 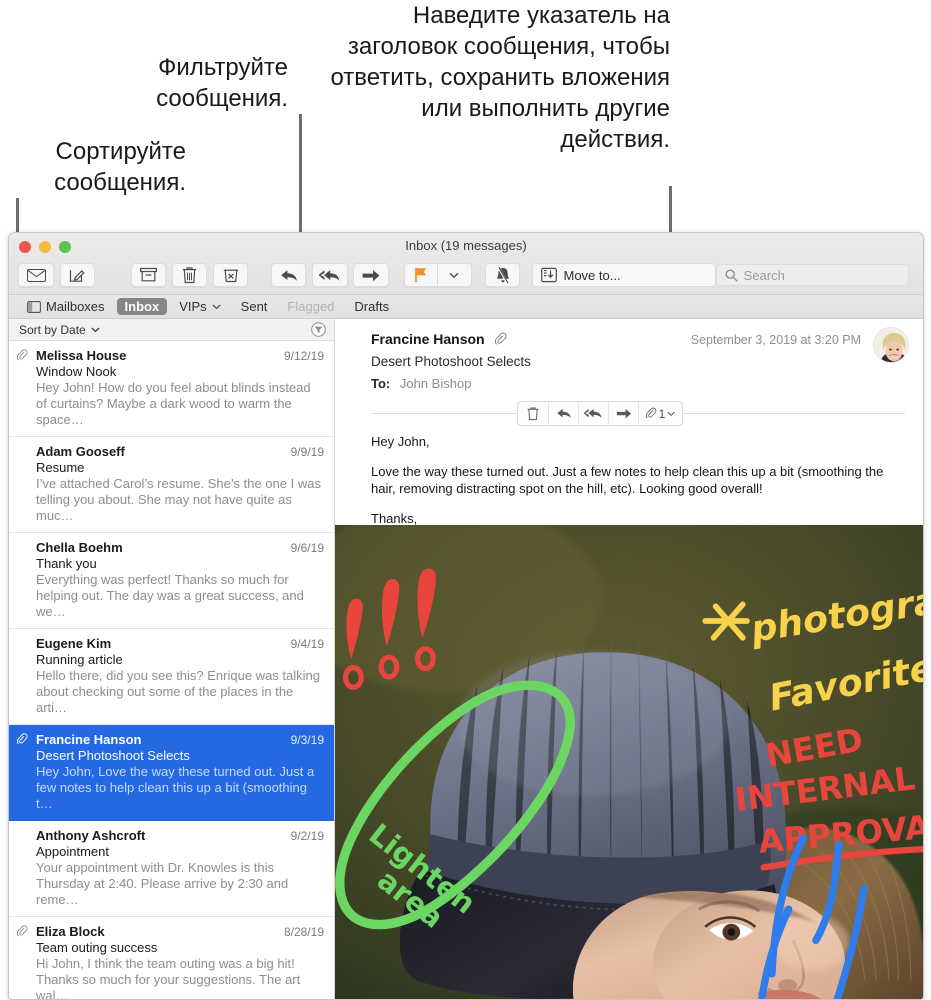 I want to click on message-subject: Running article, so click(x=79, y=659).